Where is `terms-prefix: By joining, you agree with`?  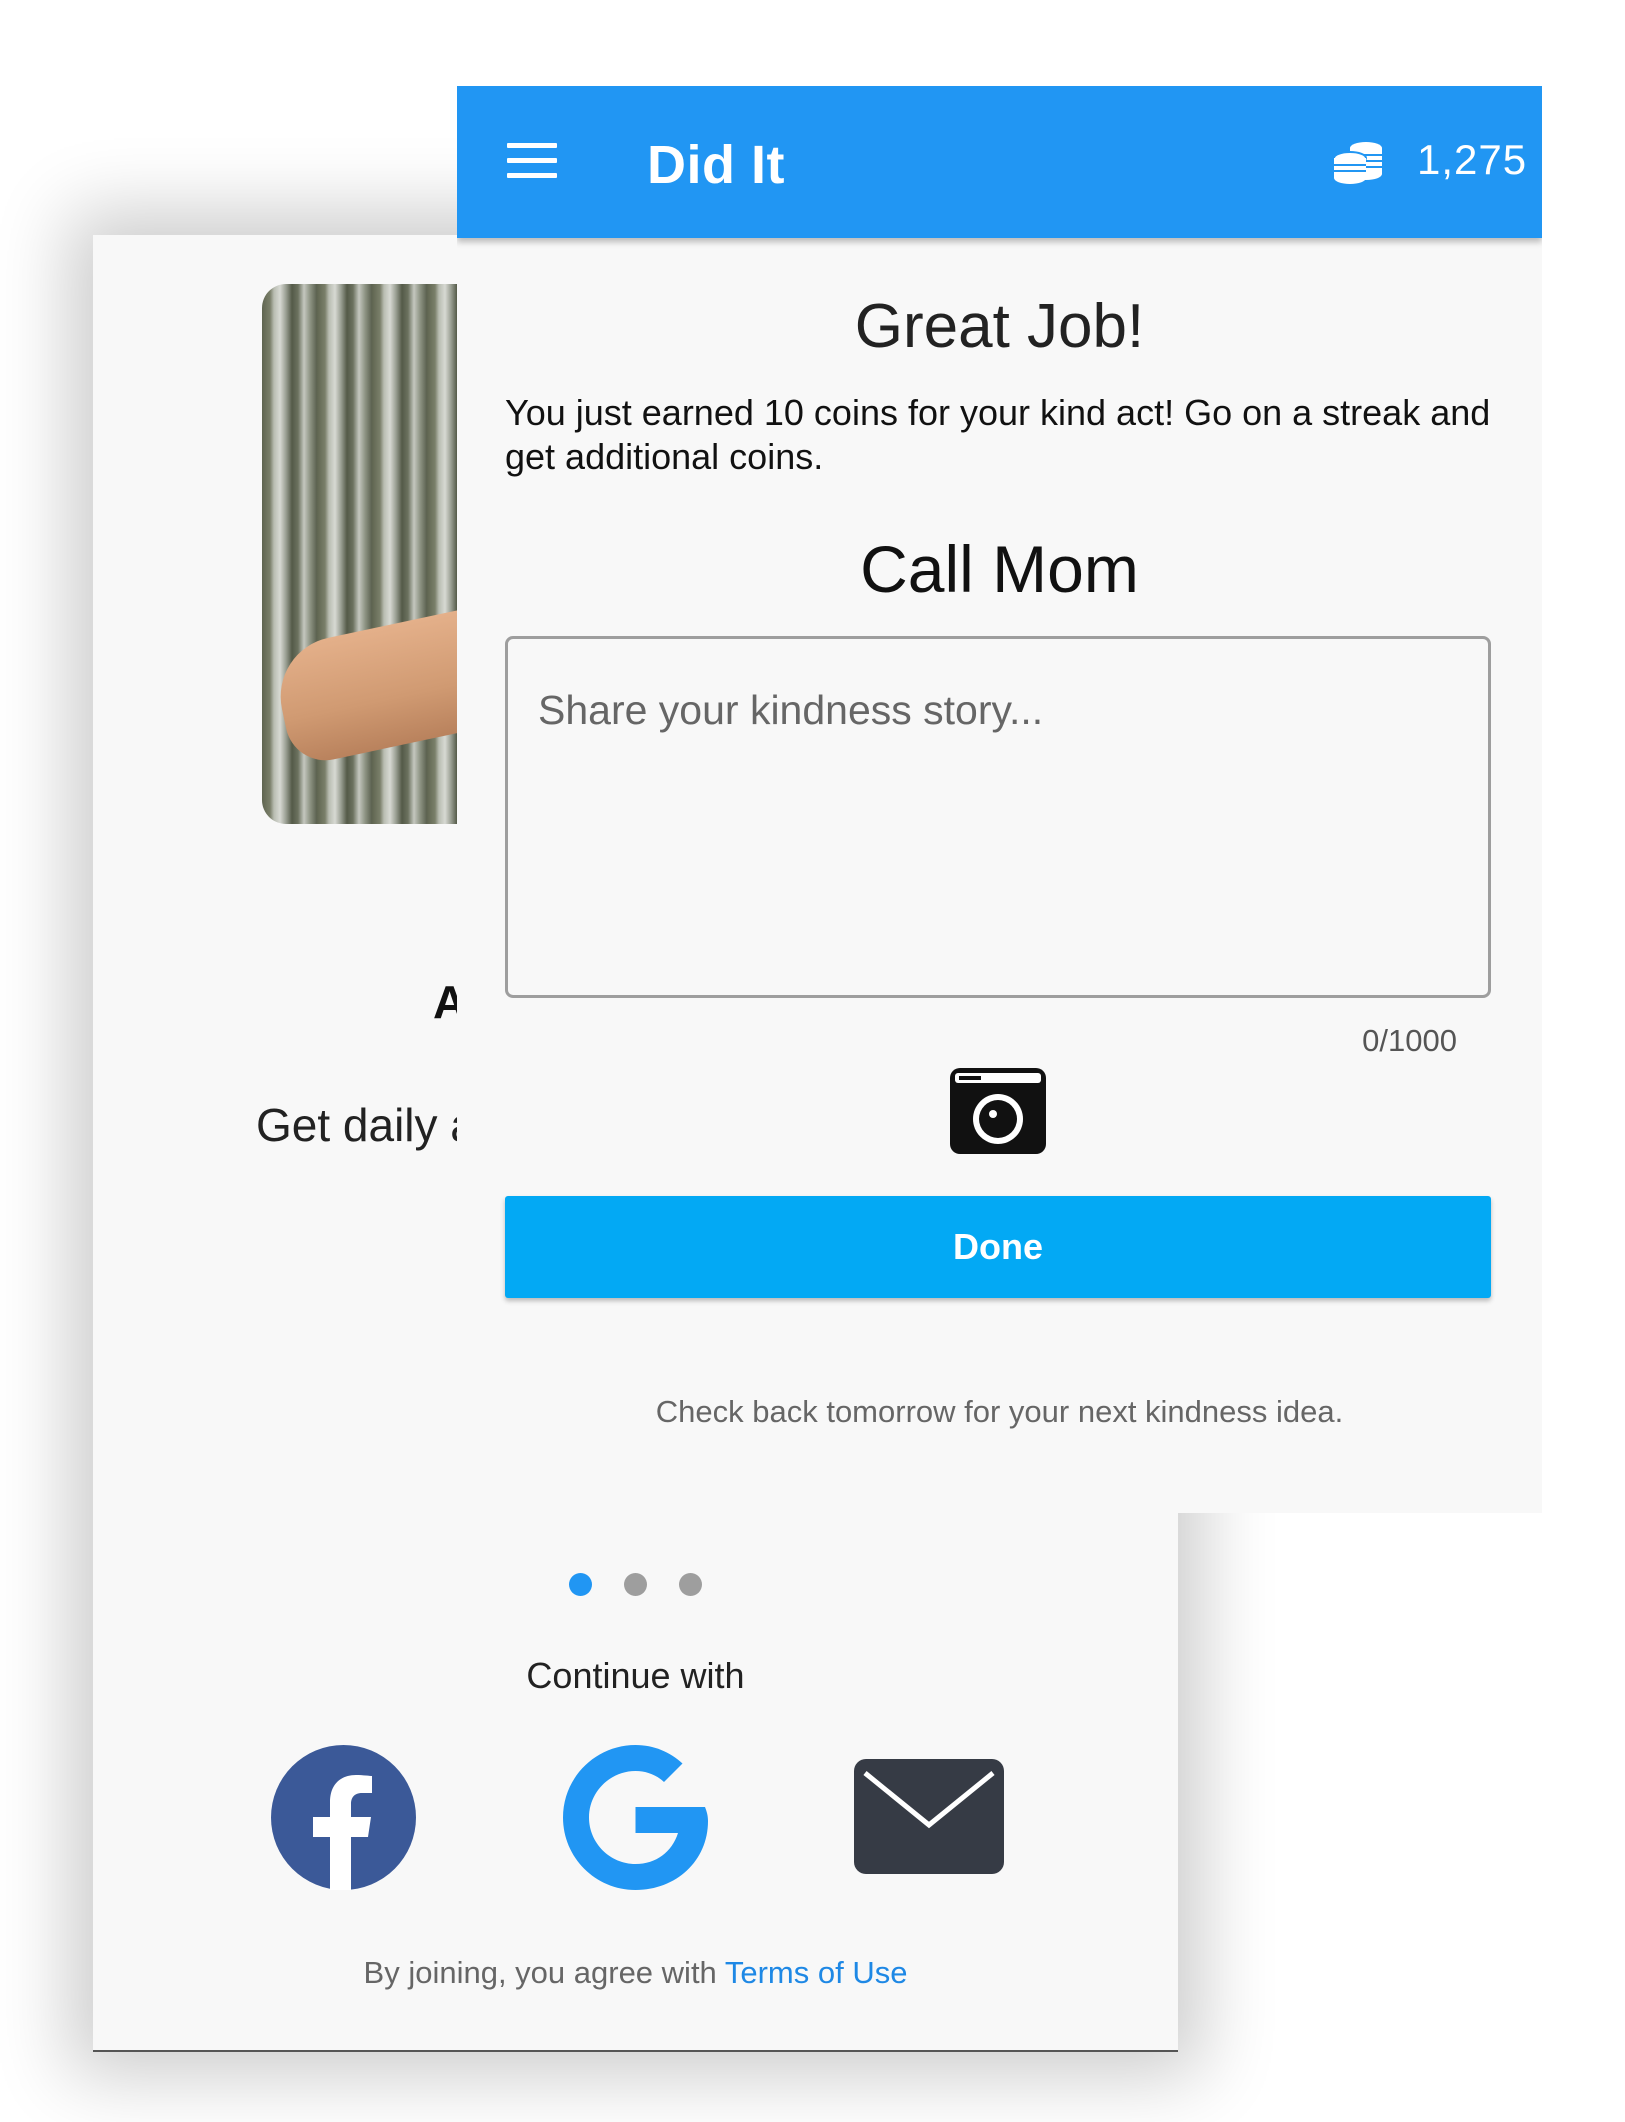
terms-prefix: By joining, you agree with is located at coordinates (544, 1972).